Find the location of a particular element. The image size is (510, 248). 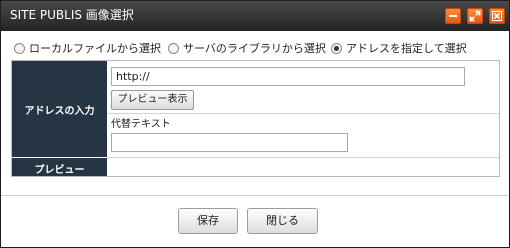

url-input is located at coordinates (288, 76).